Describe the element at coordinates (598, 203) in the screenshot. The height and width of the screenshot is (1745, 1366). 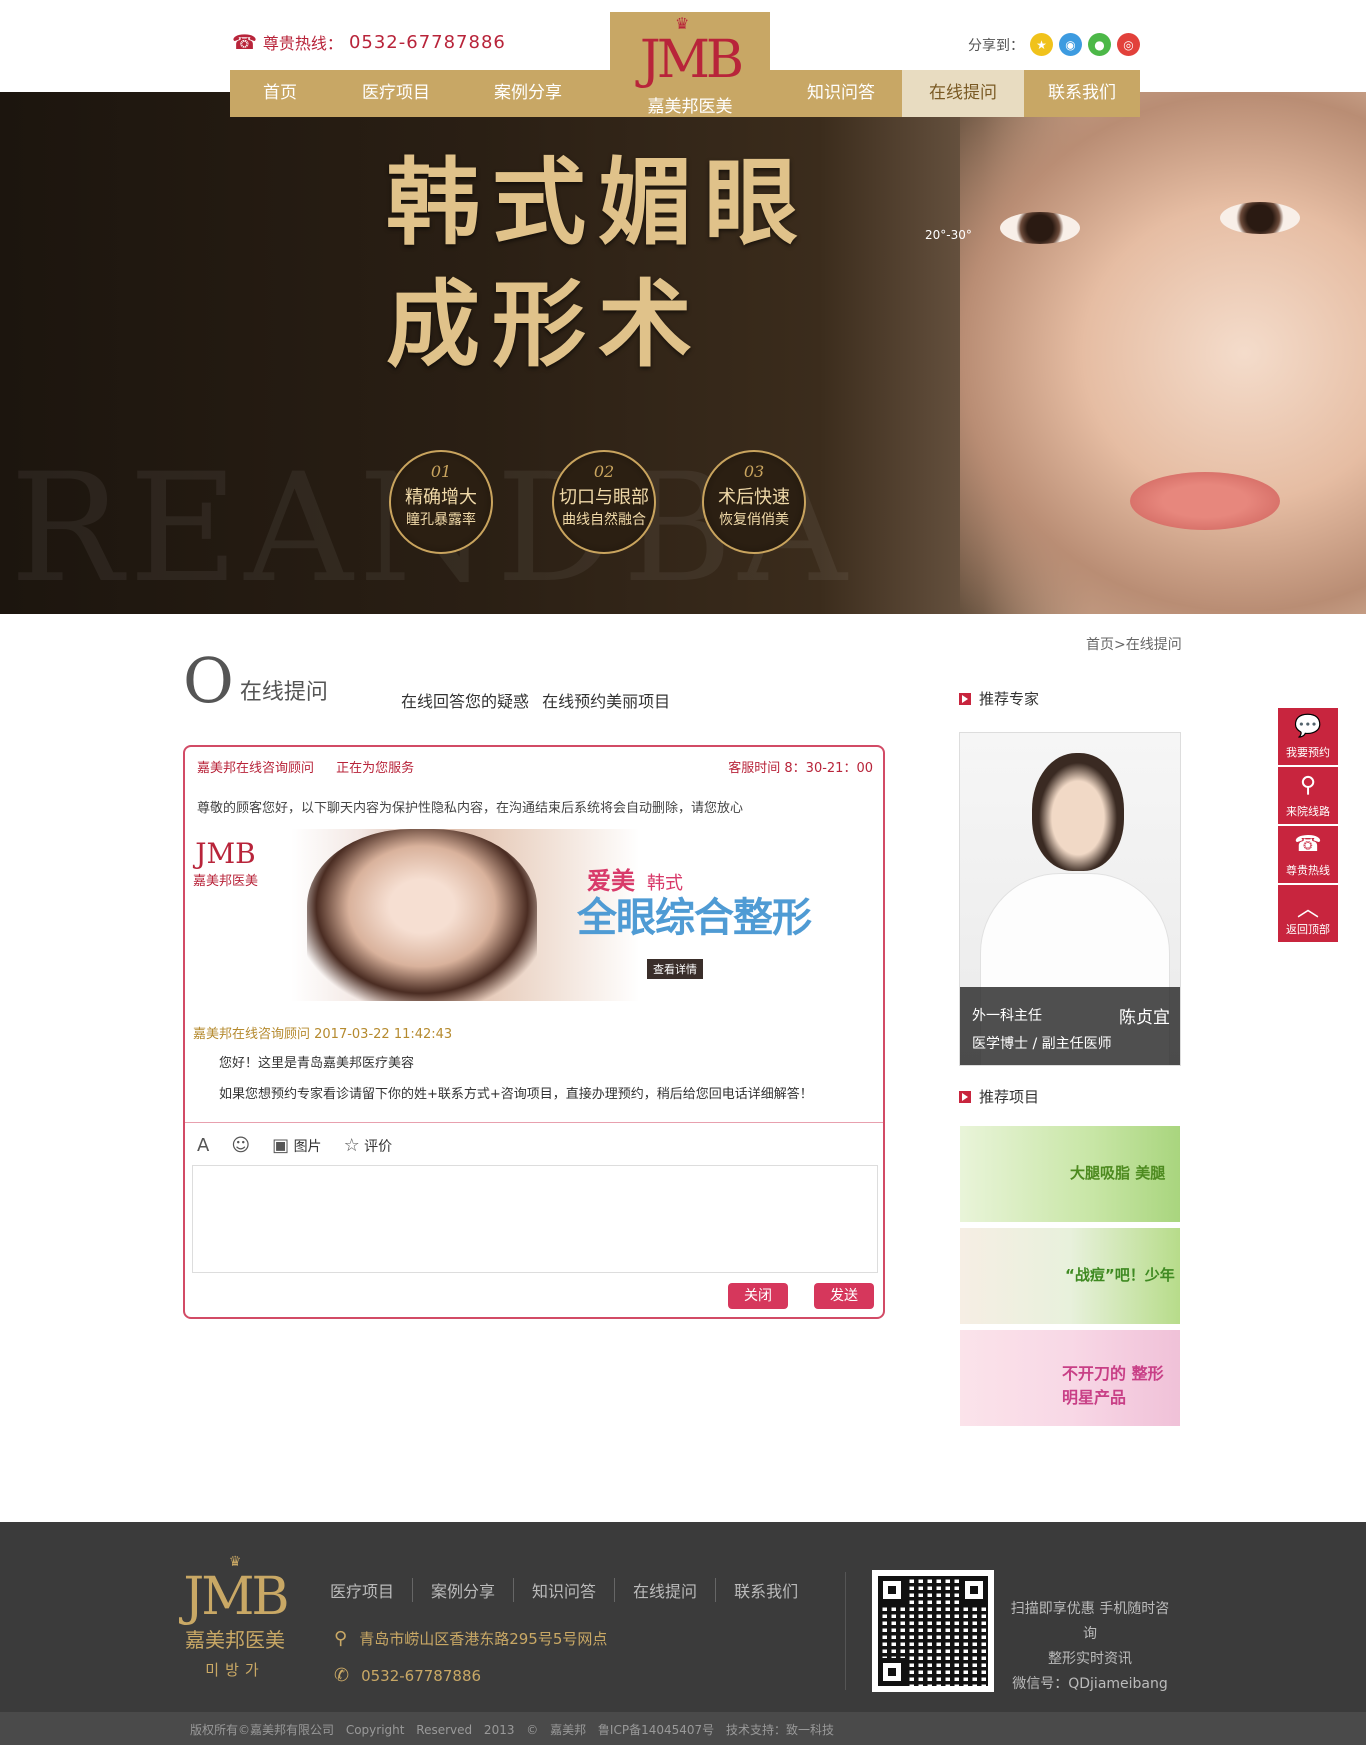
I see `banner-title-line1: 韩式媚眼` at that location.